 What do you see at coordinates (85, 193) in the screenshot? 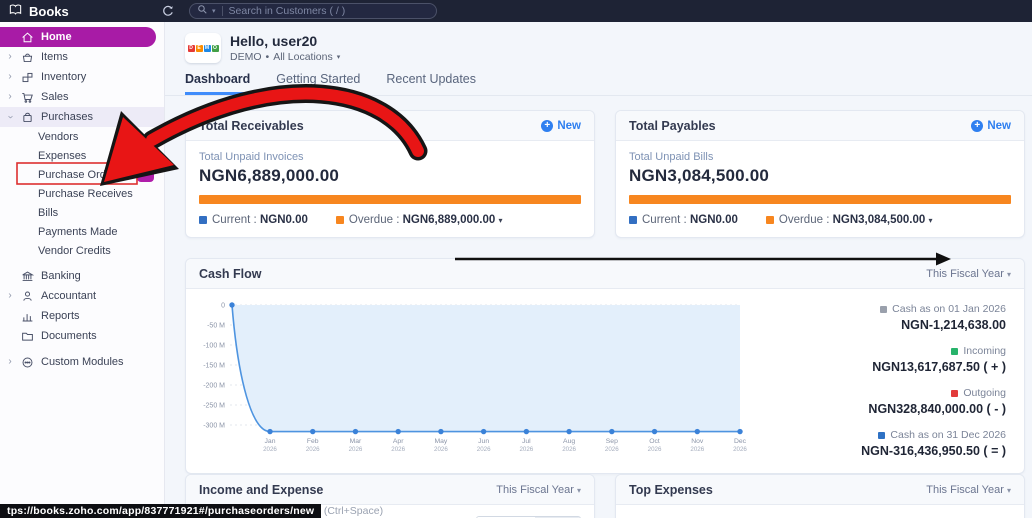
I see `sidebar-item-label: Purchase Receives` at bounding box center [85, 193].